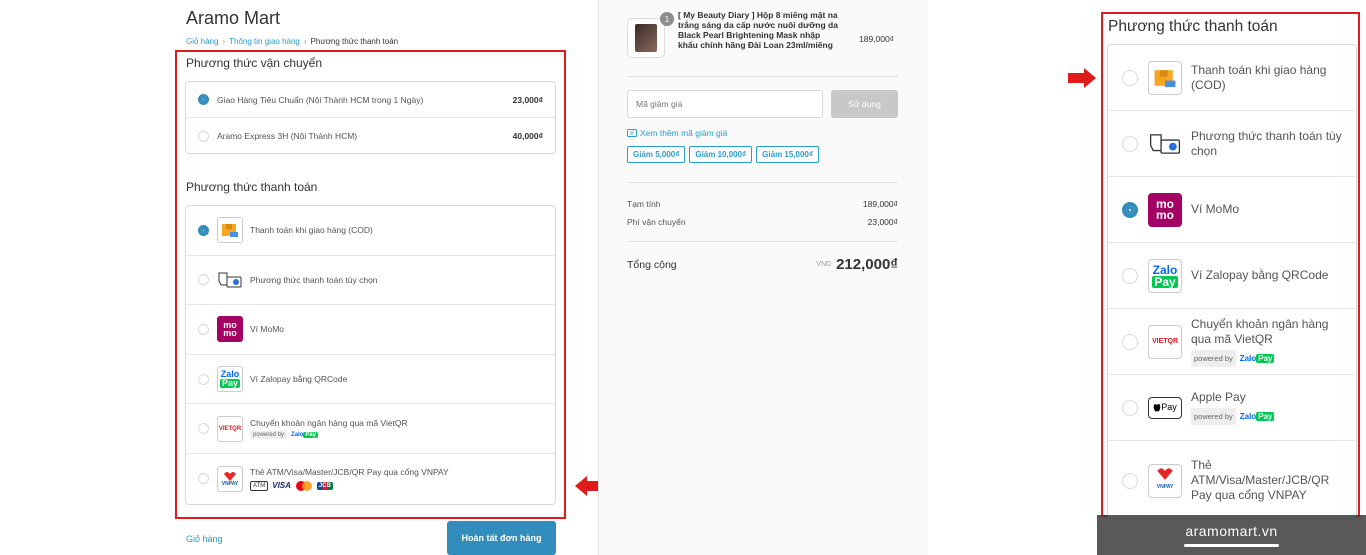  What do you see at coordinates (370, 136) in the screenshot?
I see `shipping-option: Aramo Express 3H (Nội Thành HCM) 40,000₫` at bounding box center [370, 136].